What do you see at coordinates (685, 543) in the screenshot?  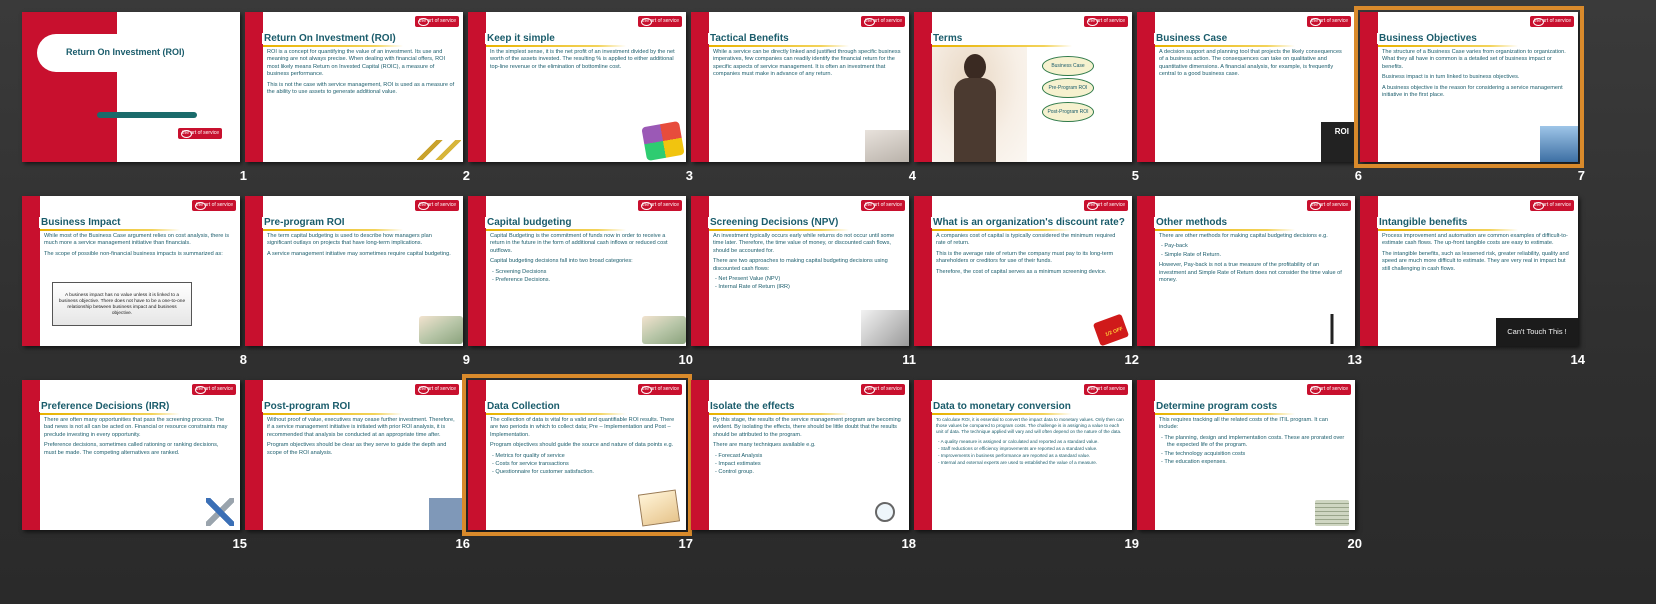 I see `slide-number: 17` at bounding box center [685, 543].